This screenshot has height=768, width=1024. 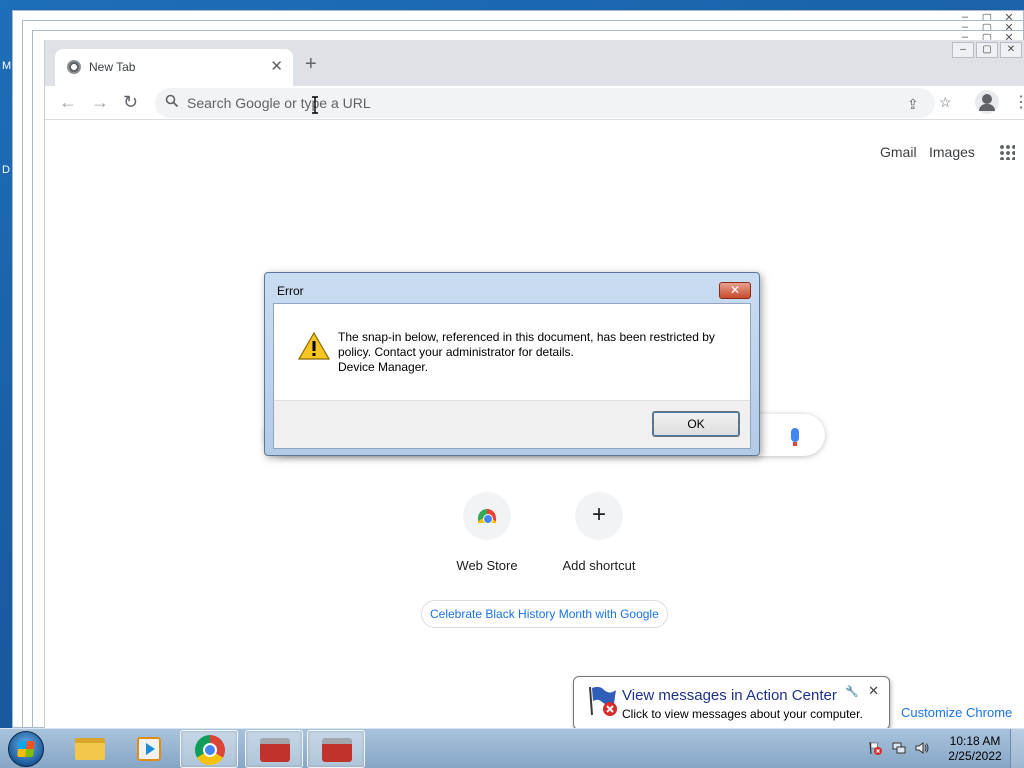 I want to click on dialog-footer: OK, so click(x=512, y=424).